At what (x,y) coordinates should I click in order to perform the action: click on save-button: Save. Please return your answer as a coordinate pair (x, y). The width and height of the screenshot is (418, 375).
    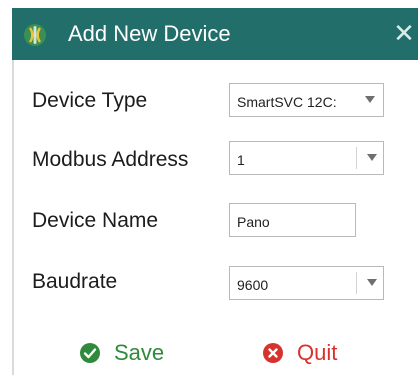
    Looking at the image, I should click on (135, 353).